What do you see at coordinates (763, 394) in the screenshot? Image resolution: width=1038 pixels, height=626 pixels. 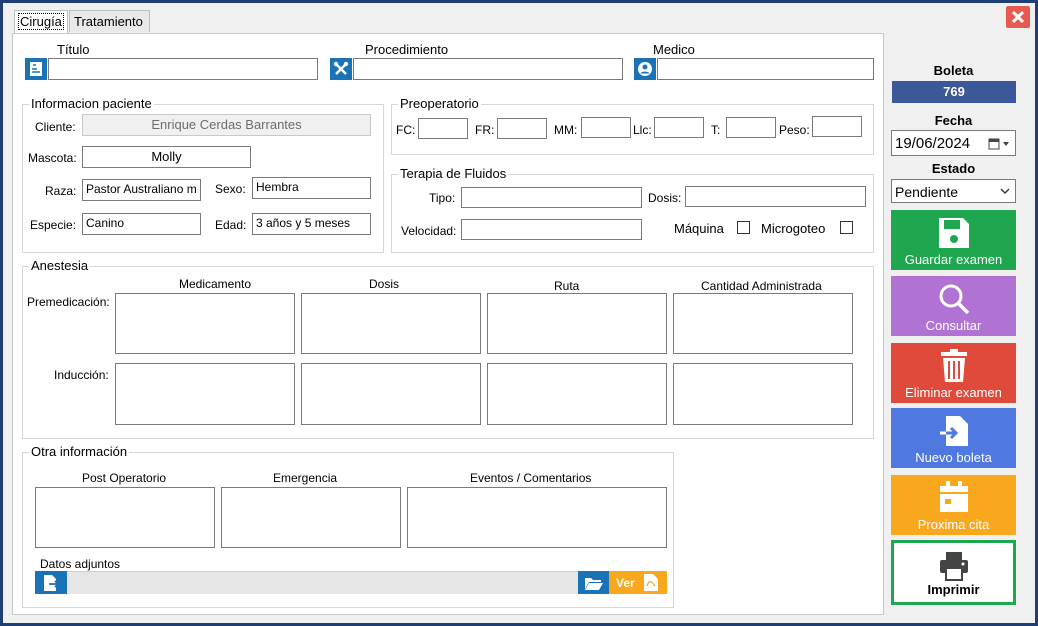 I see `induccion-cantidad-textarea` at bounding box center [763, 394].